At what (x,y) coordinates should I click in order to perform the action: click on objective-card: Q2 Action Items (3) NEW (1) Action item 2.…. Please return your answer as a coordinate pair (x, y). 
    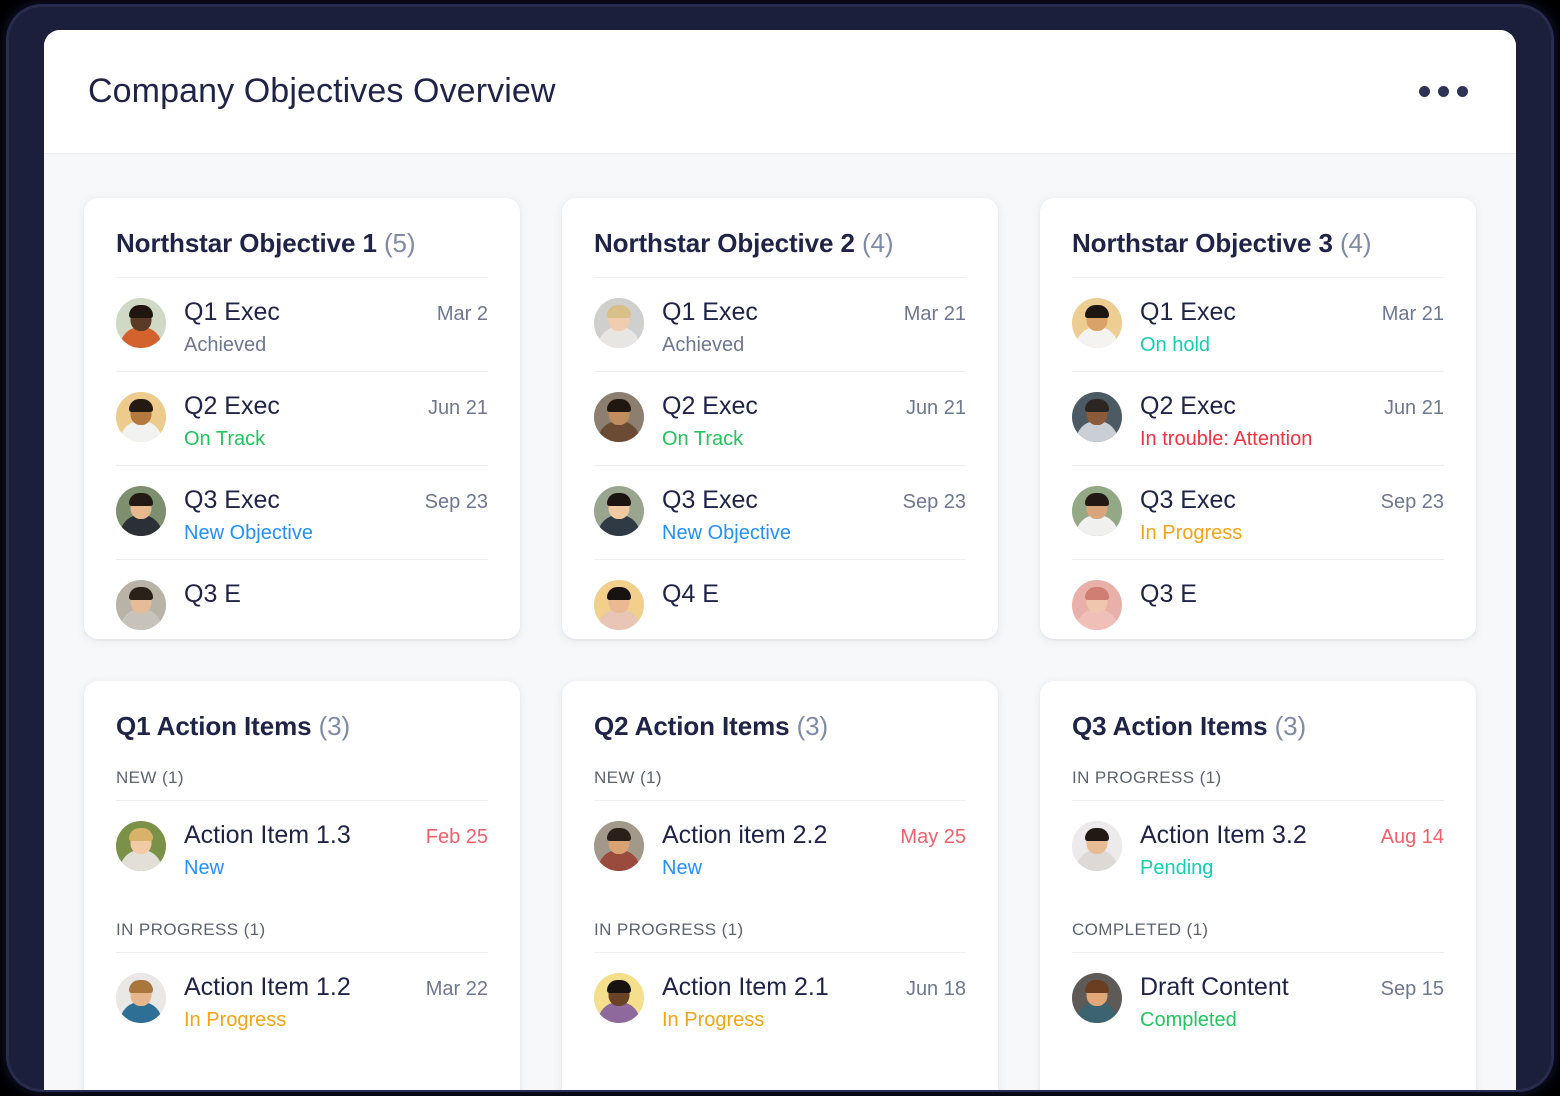
    Looking at the image, I should click on (780, 885).